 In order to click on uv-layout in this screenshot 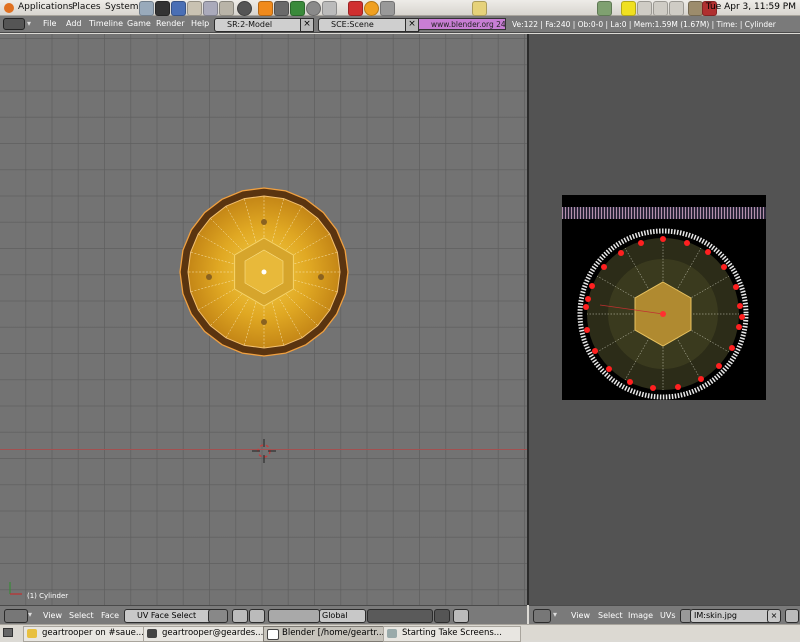, I will do `click(663, 314)`.